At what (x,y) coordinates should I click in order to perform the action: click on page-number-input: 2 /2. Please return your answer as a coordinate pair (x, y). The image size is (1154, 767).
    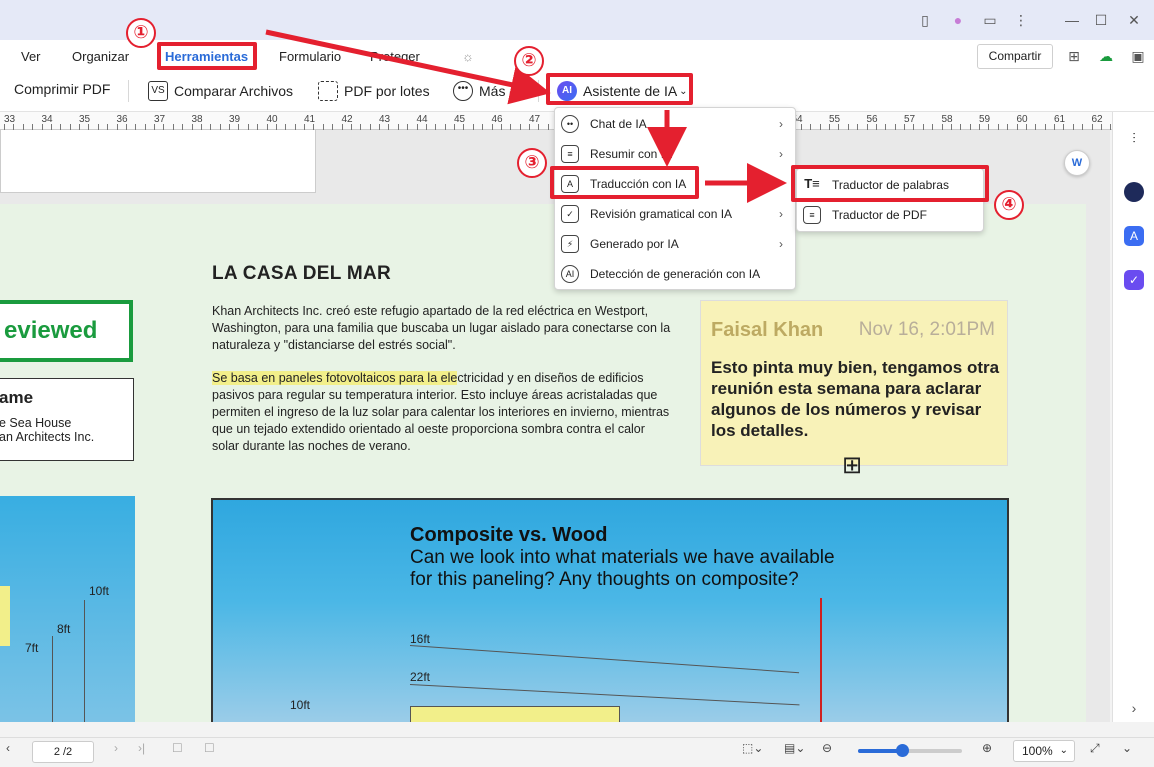
    Looking at the image, I should click on (63, 752).